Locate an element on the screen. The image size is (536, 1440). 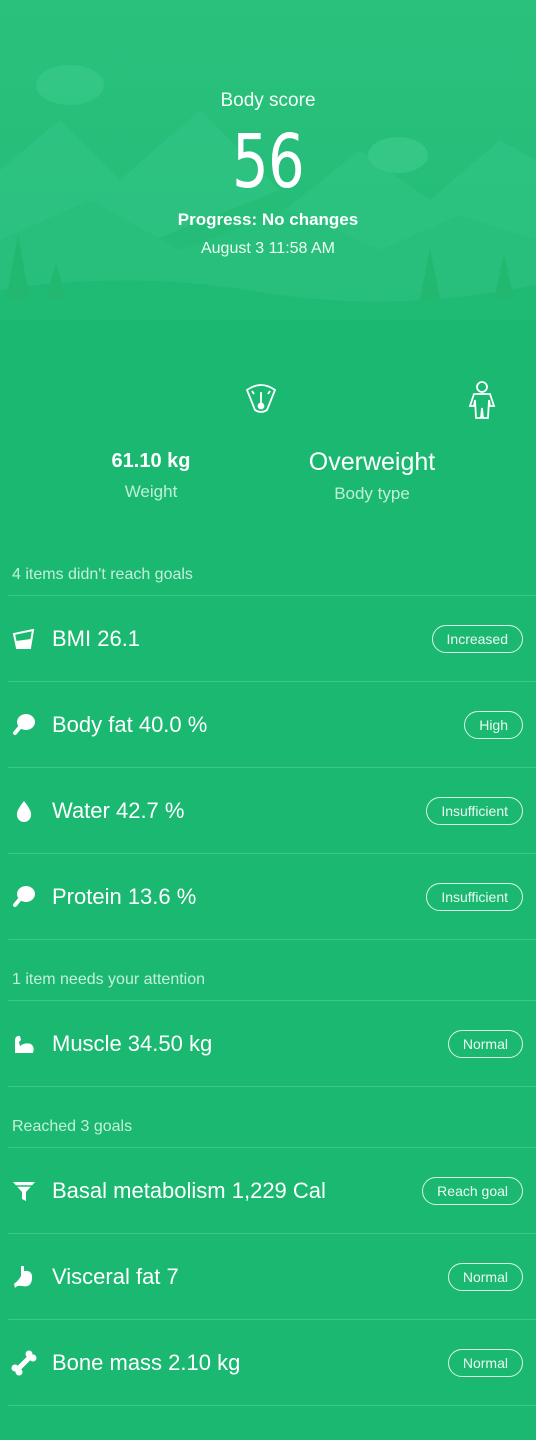
bmi-label: BMI 26.1 is located at coordinates (96, 638).